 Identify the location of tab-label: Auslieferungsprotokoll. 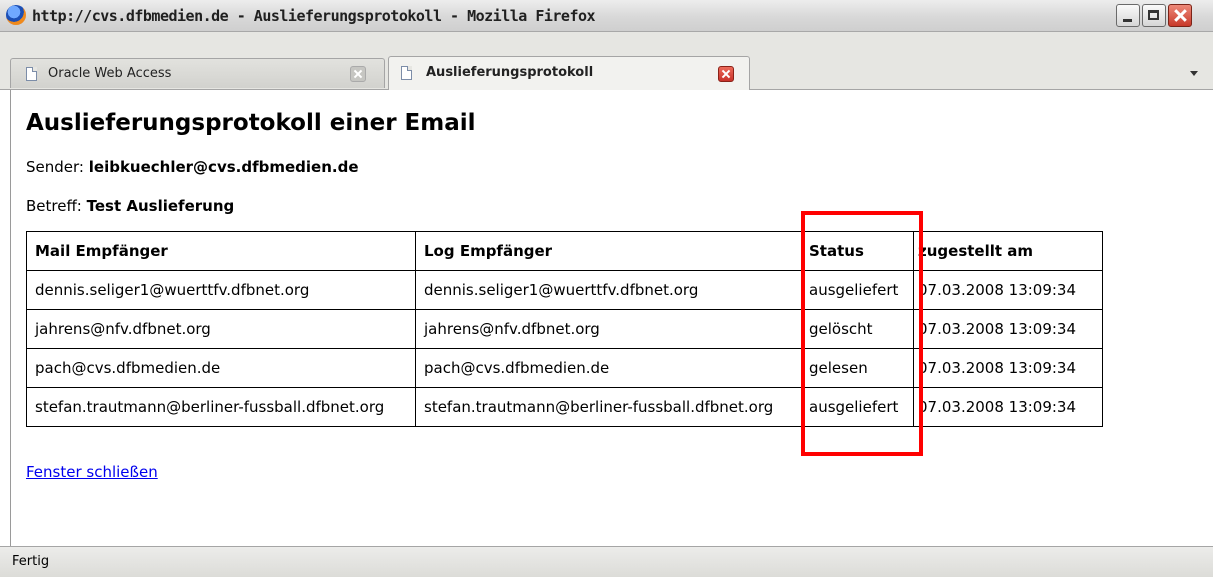
(510, 72).